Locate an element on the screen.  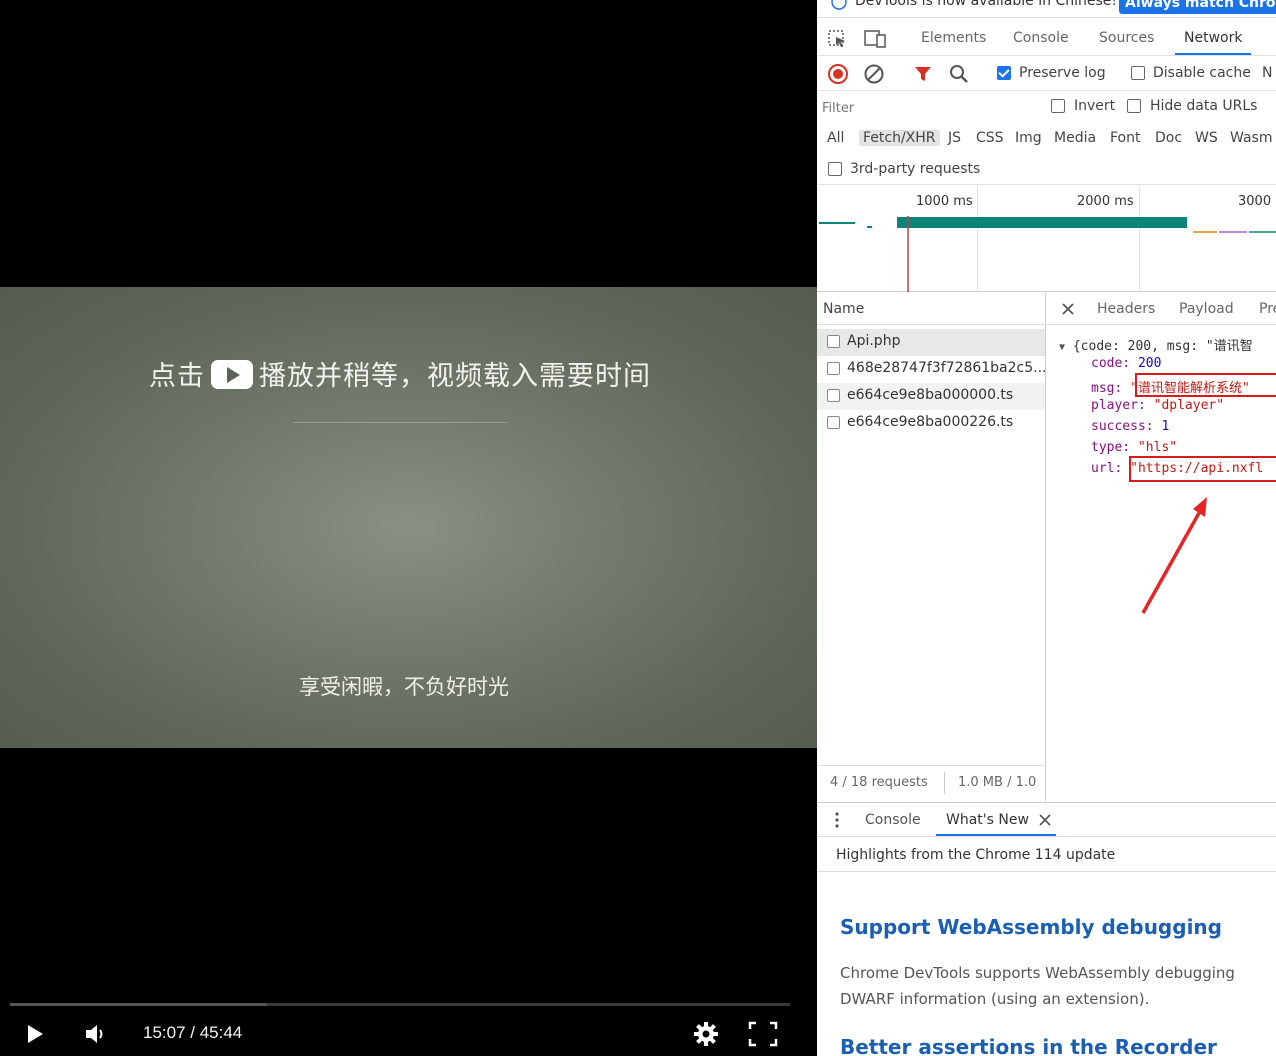
record-stop-icon is located at coordinates (838, 74).